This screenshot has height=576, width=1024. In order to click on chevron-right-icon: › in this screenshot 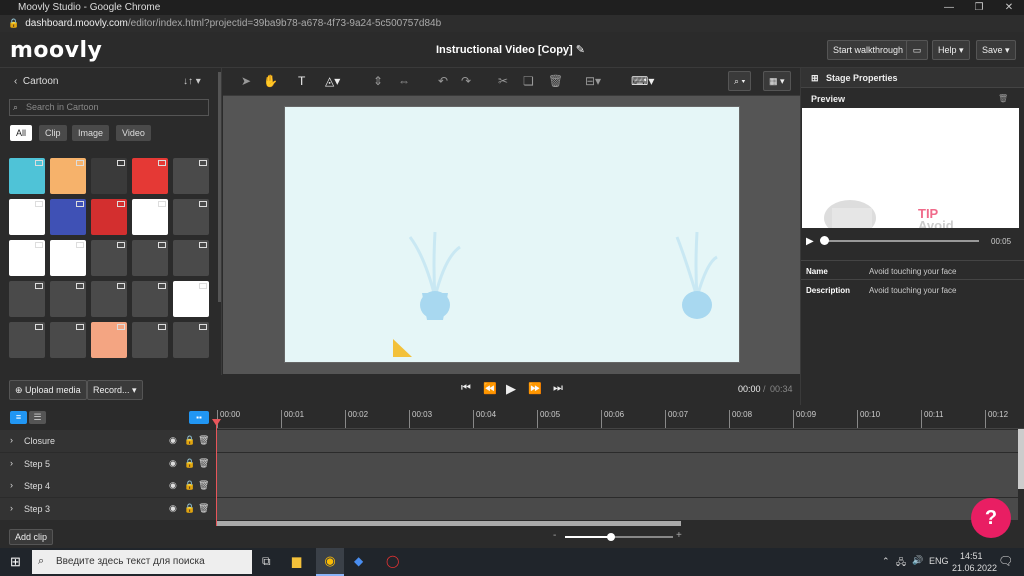, I will do `click(11, 508)`.